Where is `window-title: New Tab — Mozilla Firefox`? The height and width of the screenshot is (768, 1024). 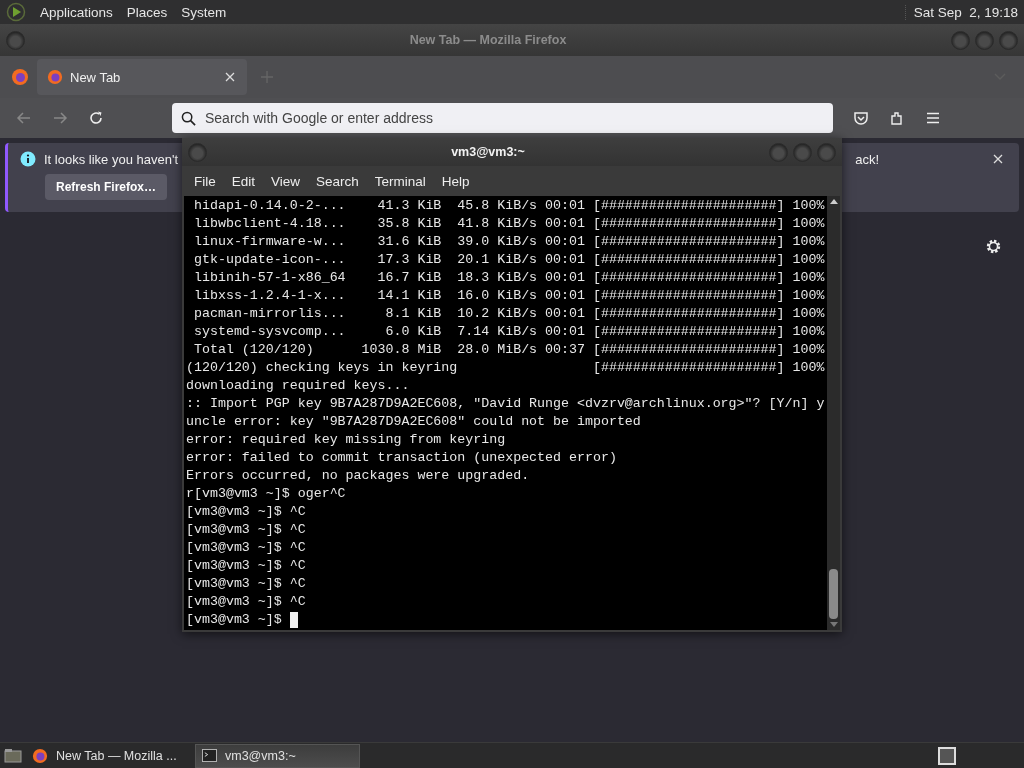
window-title: New Tab — Mozilla Firefox is located at coordinates (488, 40).